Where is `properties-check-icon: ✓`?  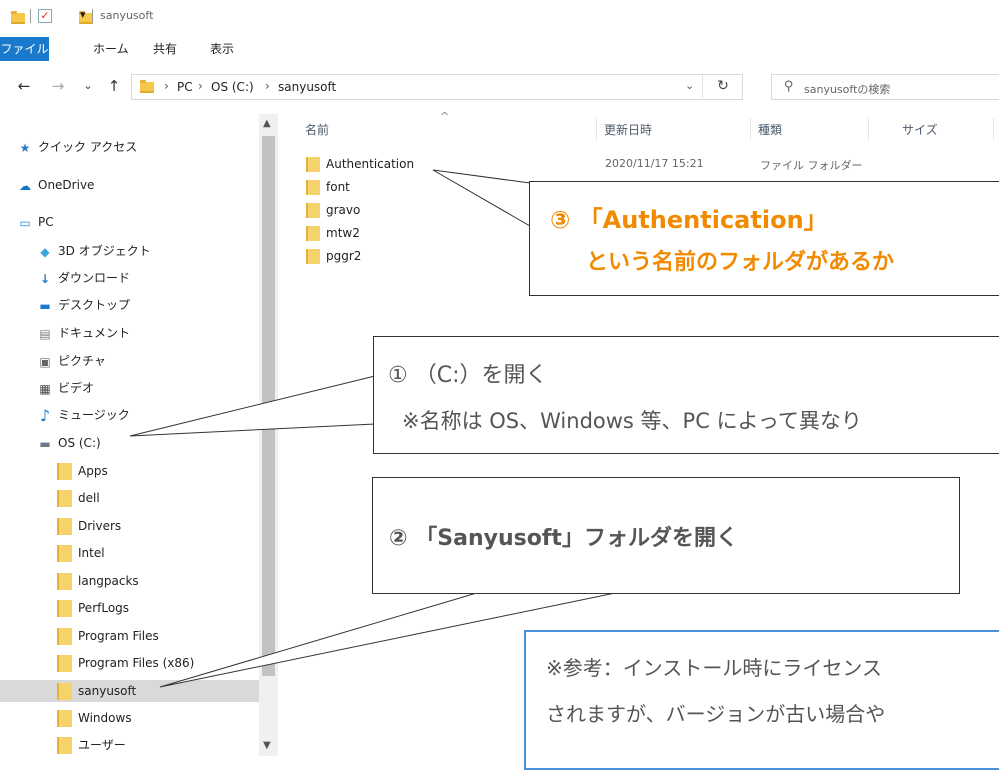 properties-check-icon: ✓ is located at coordinates (45, 16).